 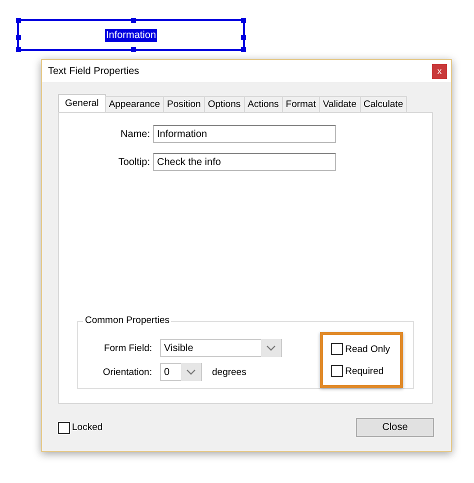 I want to click on tab: Appearance, so click(x=134, y=104).